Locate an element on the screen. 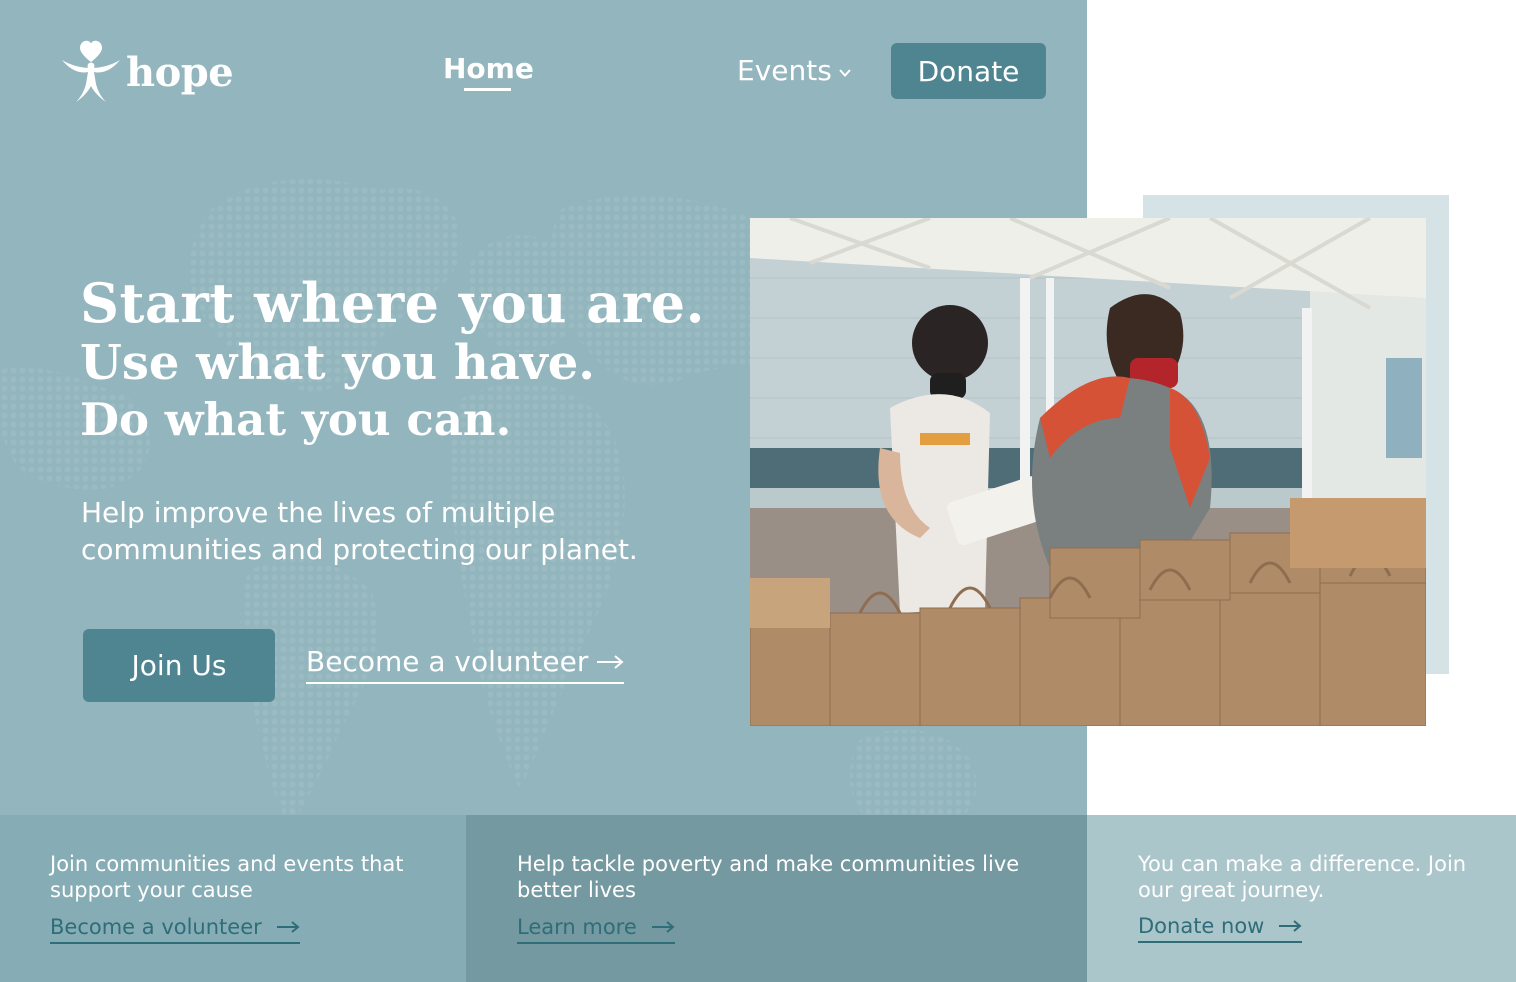  chevron-down-icon is located at coordinates (845, 72).